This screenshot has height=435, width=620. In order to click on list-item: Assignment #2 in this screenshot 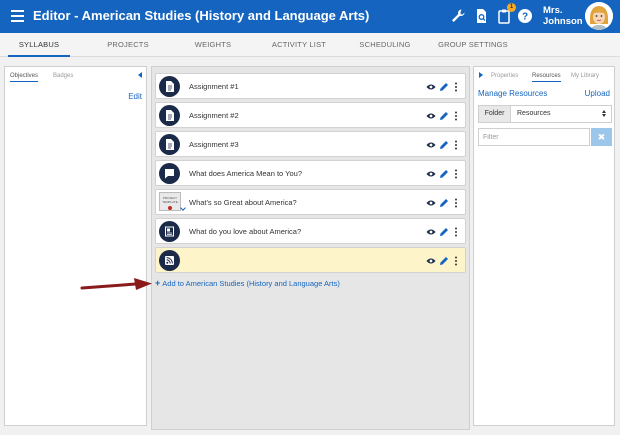, I will do `click(310, 115)`.